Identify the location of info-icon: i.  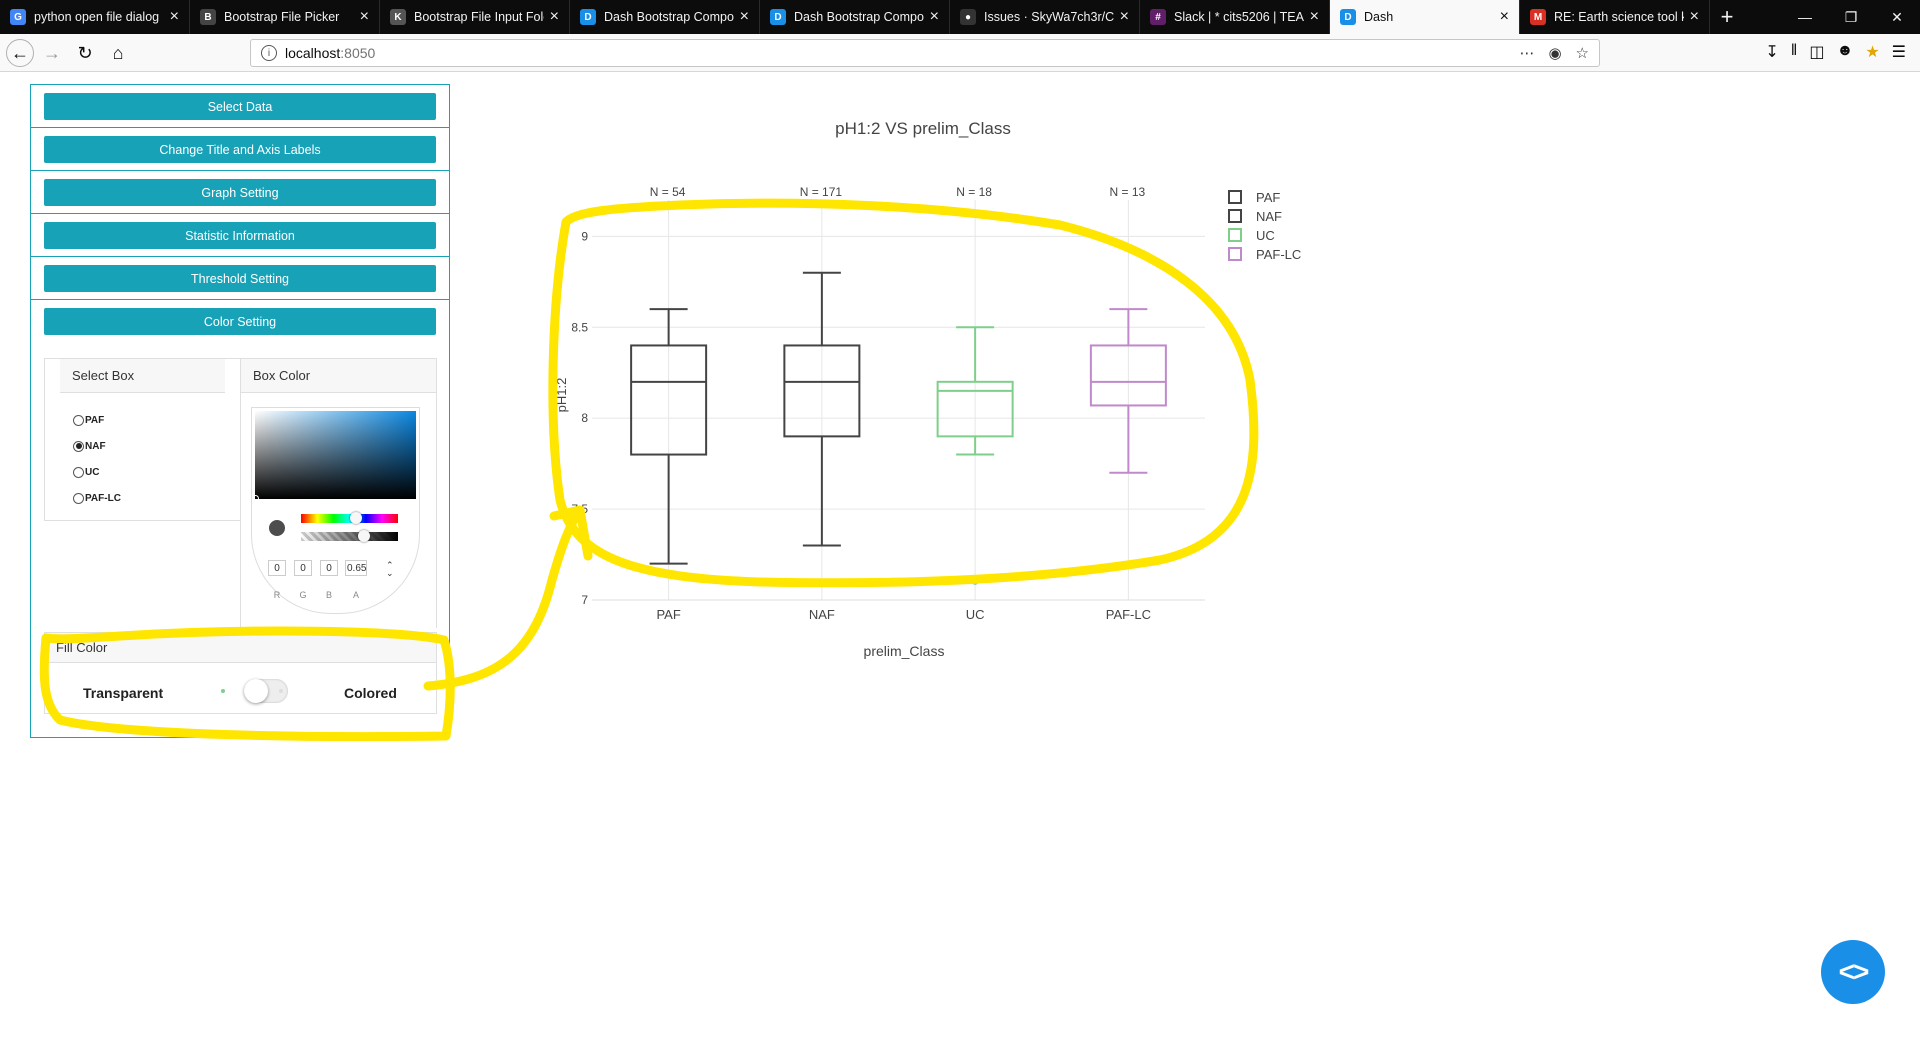
(269, 53).